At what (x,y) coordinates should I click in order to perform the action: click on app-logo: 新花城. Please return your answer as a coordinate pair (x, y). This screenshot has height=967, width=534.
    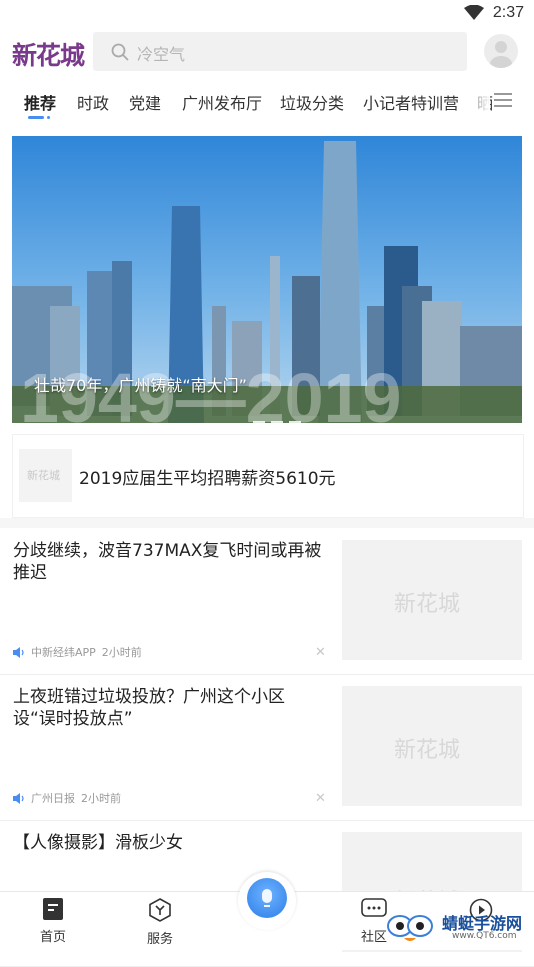
    Looking at the image, I should click on (48, 55).